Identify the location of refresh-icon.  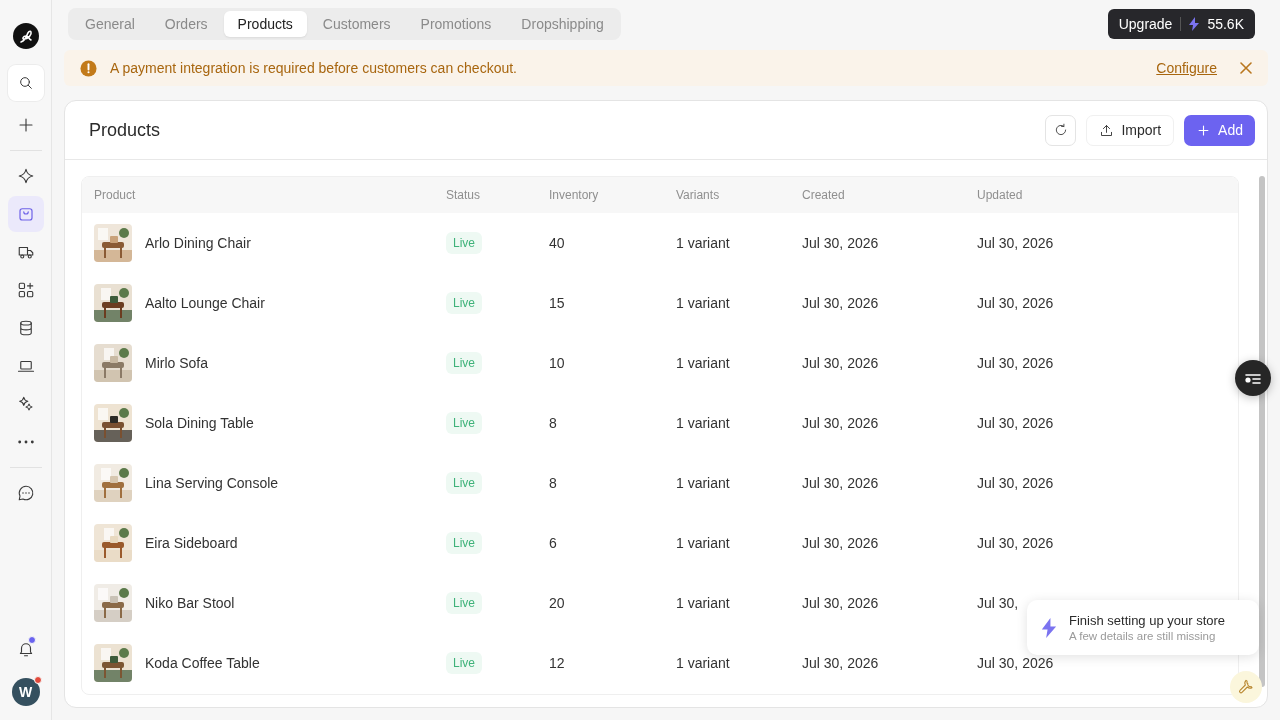
(1060, 130).